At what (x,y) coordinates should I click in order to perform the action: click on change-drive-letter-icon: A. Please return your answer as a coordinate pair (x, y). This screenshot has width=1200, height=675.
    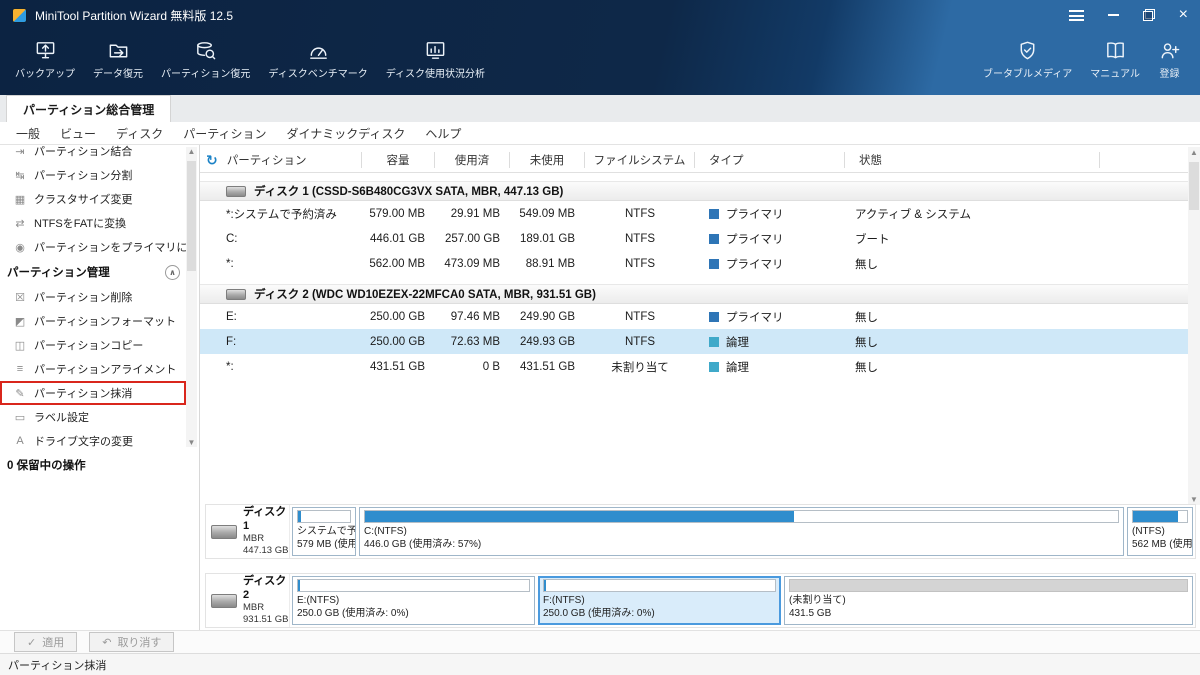
    Looking at the image, I should click on (20, 441).